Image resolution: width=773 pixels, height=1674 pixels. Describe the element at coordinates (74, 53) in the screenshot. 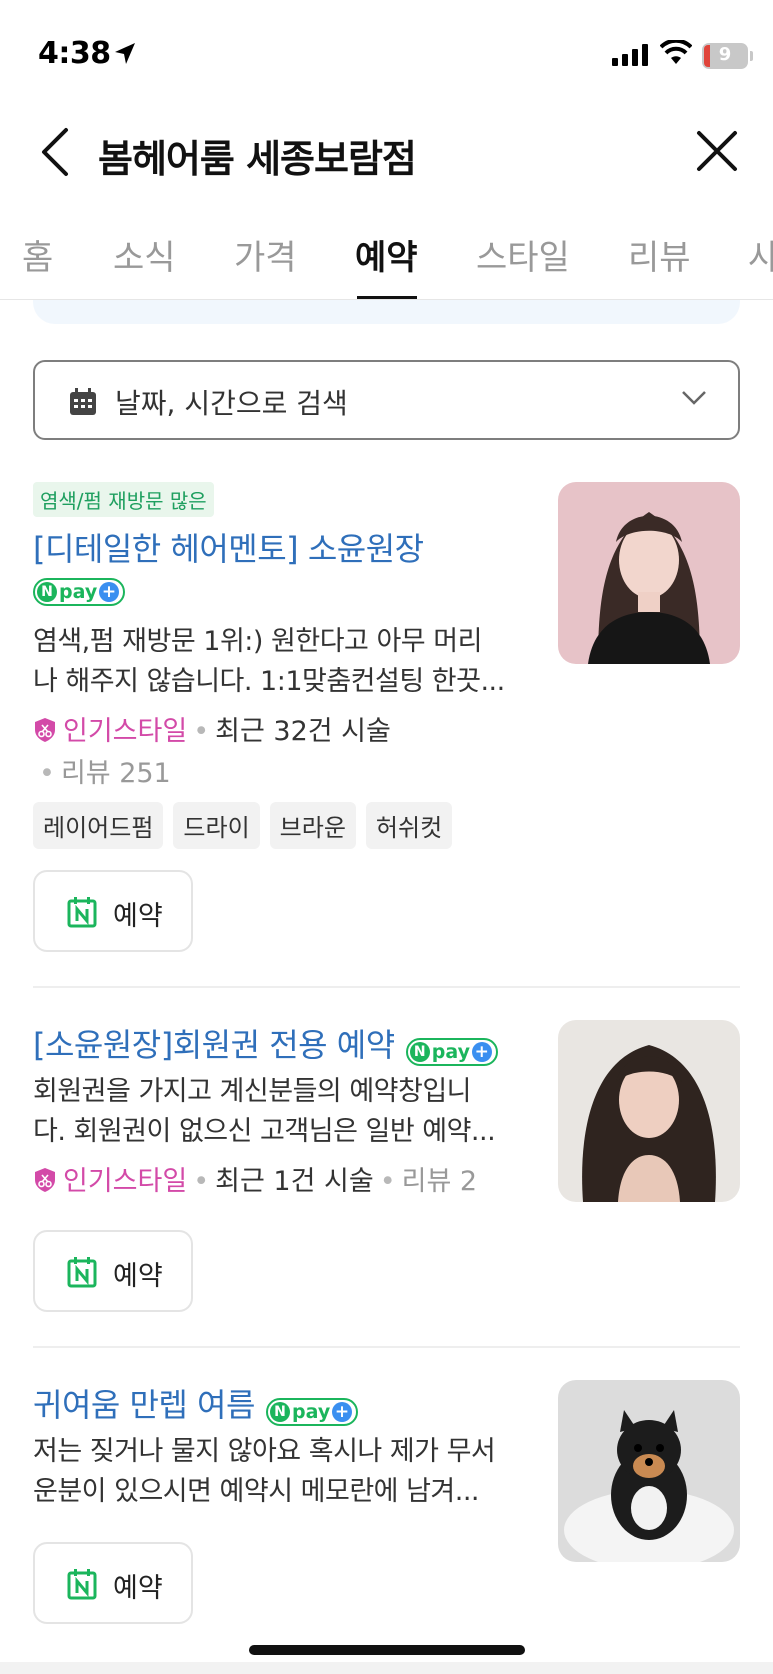

I see `status-time: 4:38` at that location.